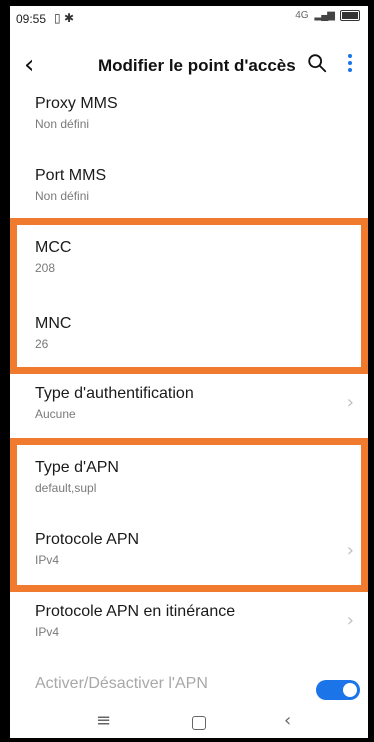 This screenshot has height=742, width=374. I want to click on setting-mnc: MNC 26, so click(195, 333).